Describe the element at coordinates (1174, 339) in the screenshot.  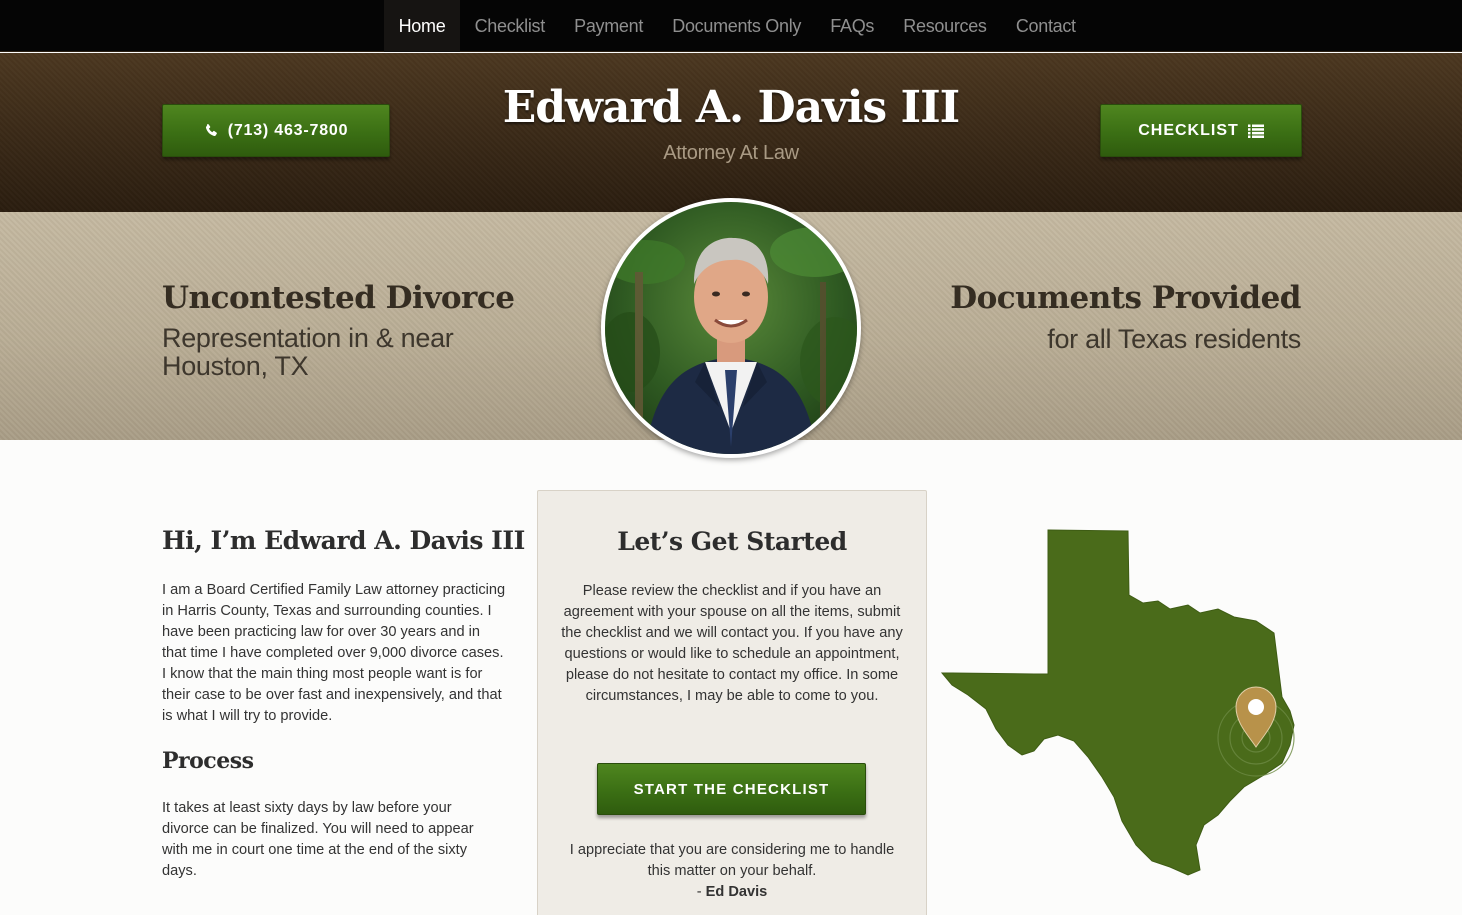
I see `banner-right-subtitle: for all Texas residents` at that location.